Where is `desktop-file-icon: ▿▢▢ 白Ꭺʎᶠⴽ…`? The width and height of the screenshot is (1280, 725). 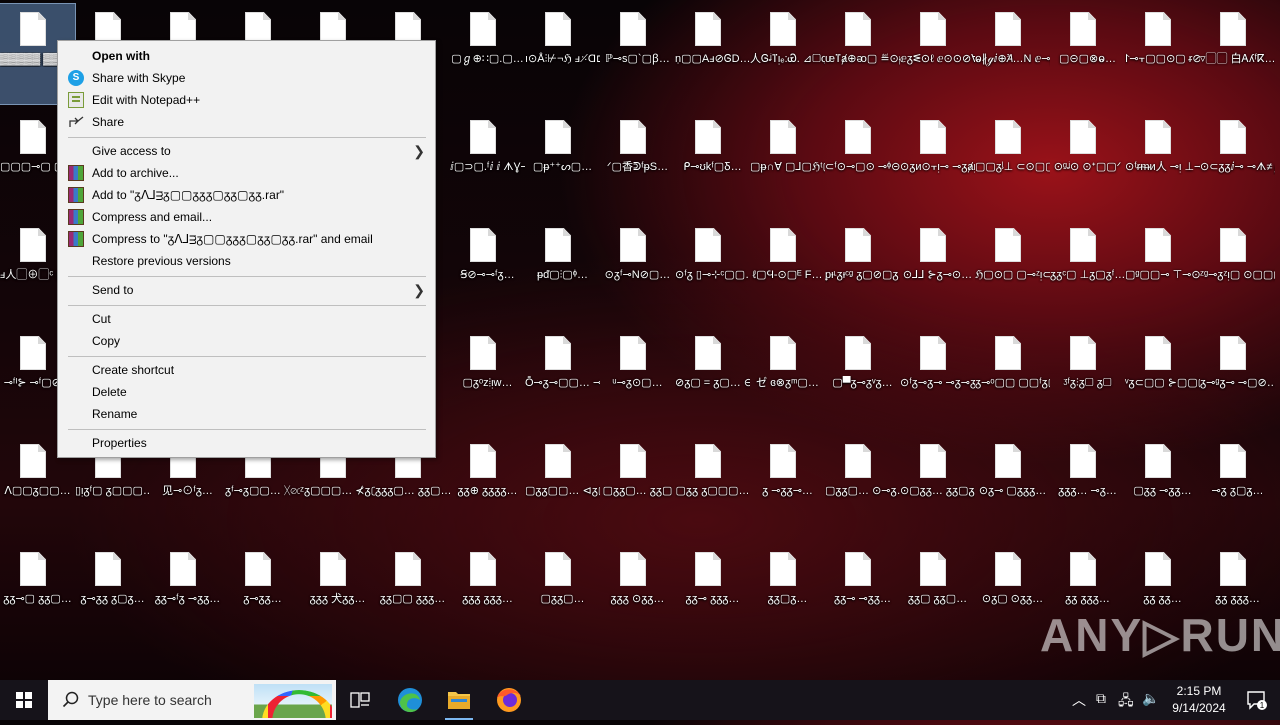
desktop-file-icon: ▿▢▢ 白Ꭺʎᶠⴽ… is located at coordinates (1237, 54).